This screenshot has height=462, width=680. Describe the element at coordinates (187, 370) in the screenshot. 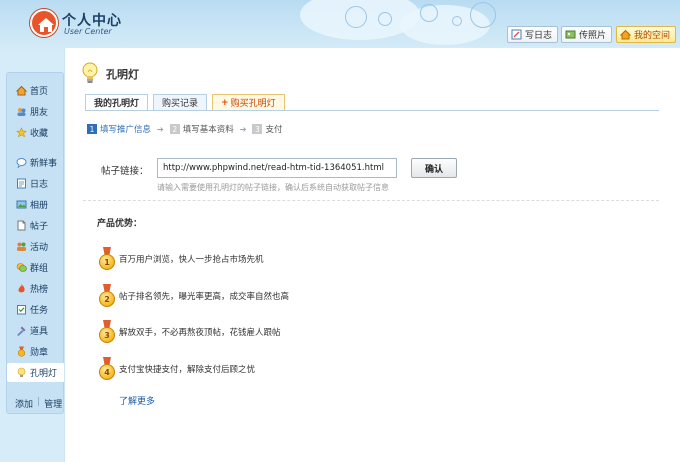

I see `advantage-text: 支付宝快捷支付，解除支付后顾之忧` at that location.